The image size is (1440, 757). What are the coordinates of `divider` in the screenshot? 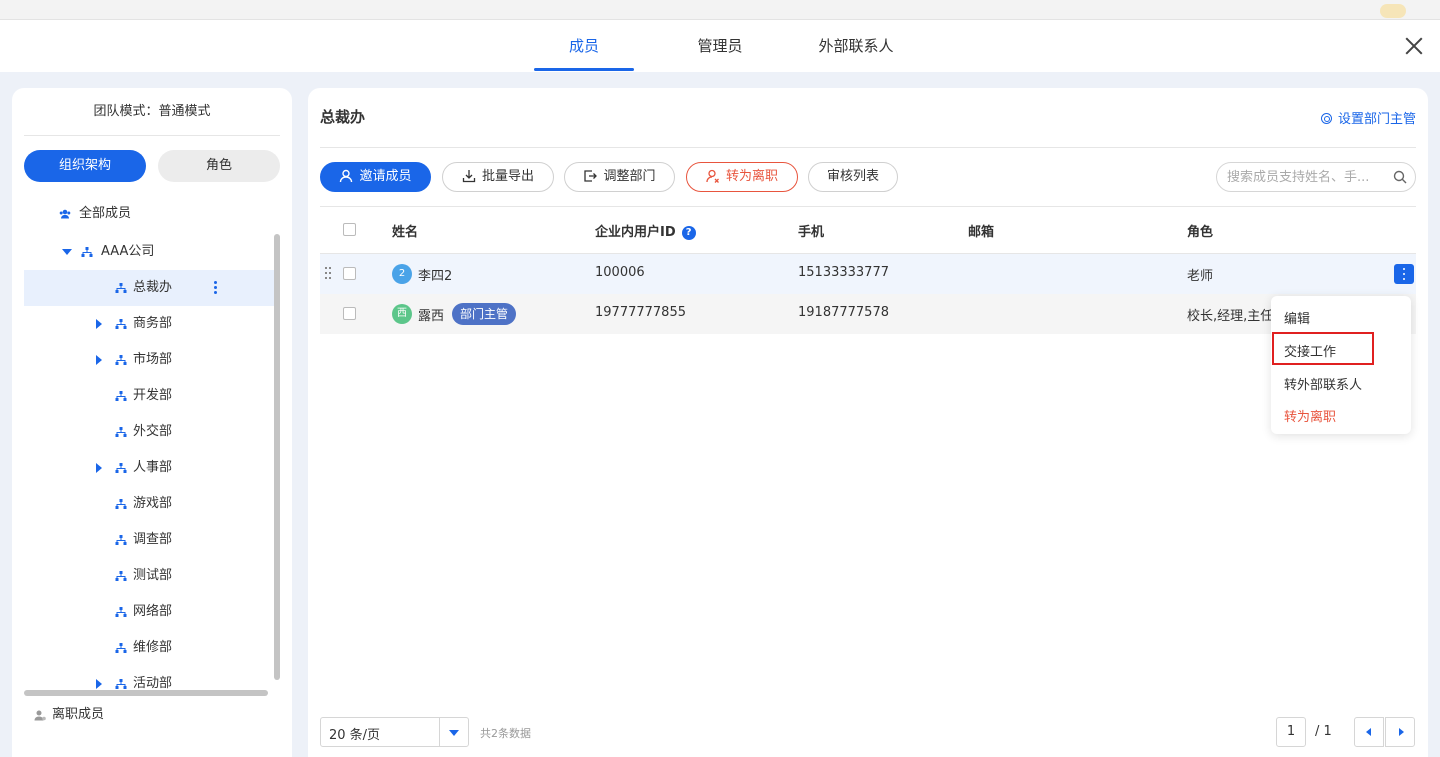 It's located at (868, 147).